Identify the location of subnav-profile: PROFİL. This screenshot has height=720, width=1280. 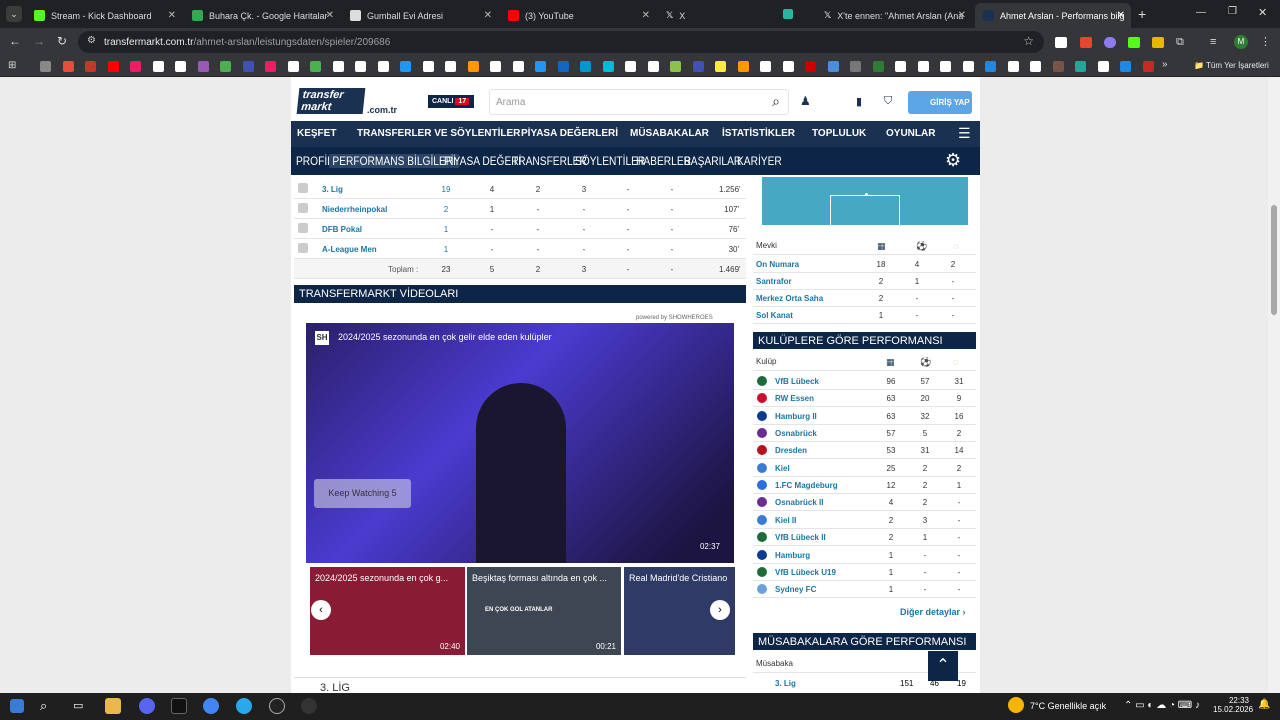
(314, 161).